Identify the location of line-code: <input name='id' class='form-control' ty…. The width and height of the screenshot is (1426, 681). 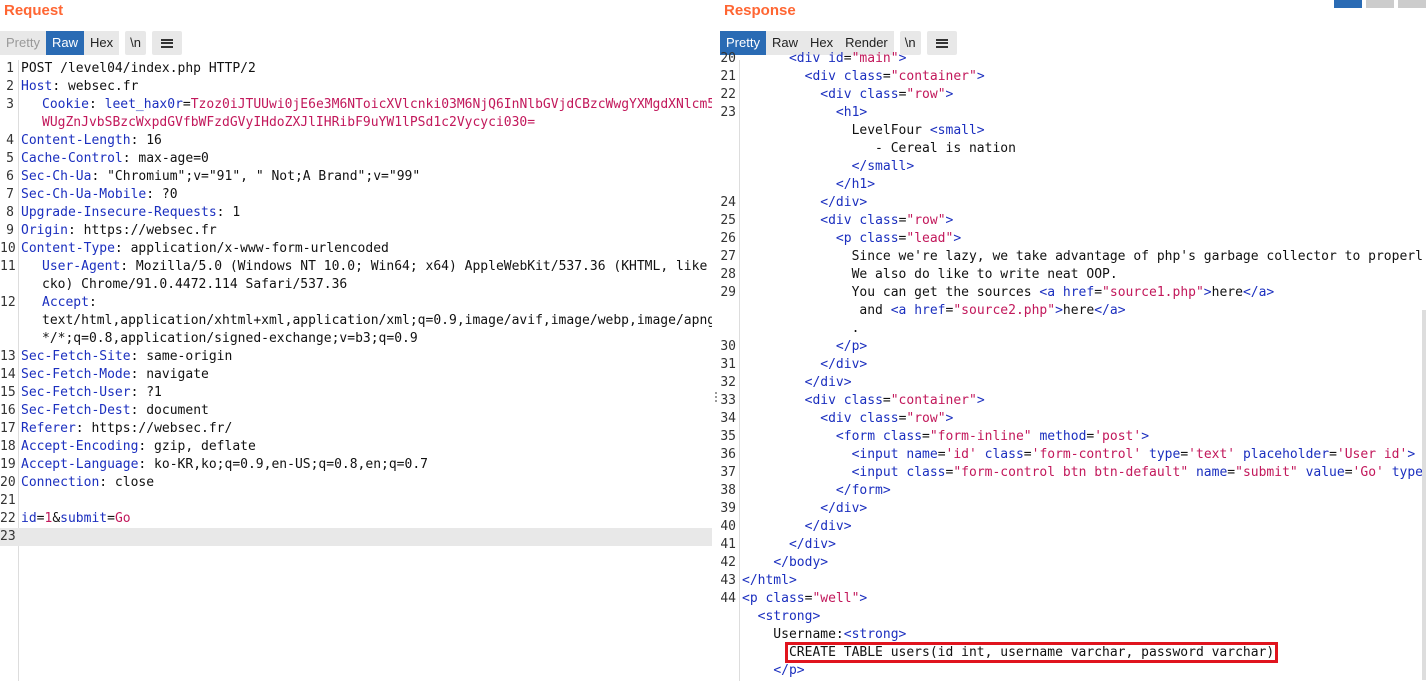
(1079, 455).